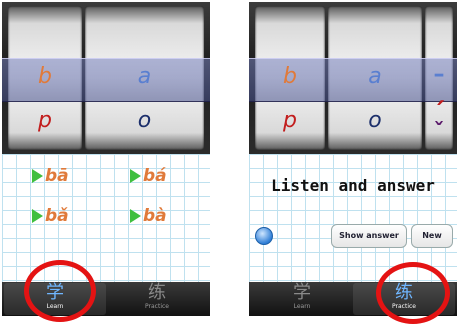  I want to click on new-button: New, so click(432, 236).